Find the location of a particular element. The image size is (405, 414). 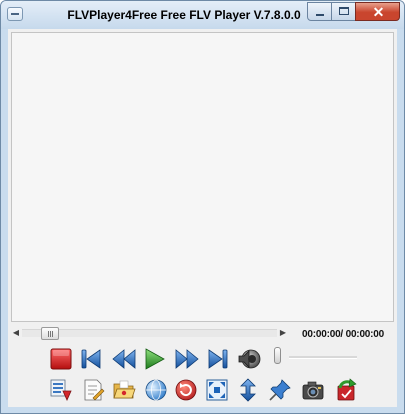

rewind-icon is located at coordinates (124, 359).